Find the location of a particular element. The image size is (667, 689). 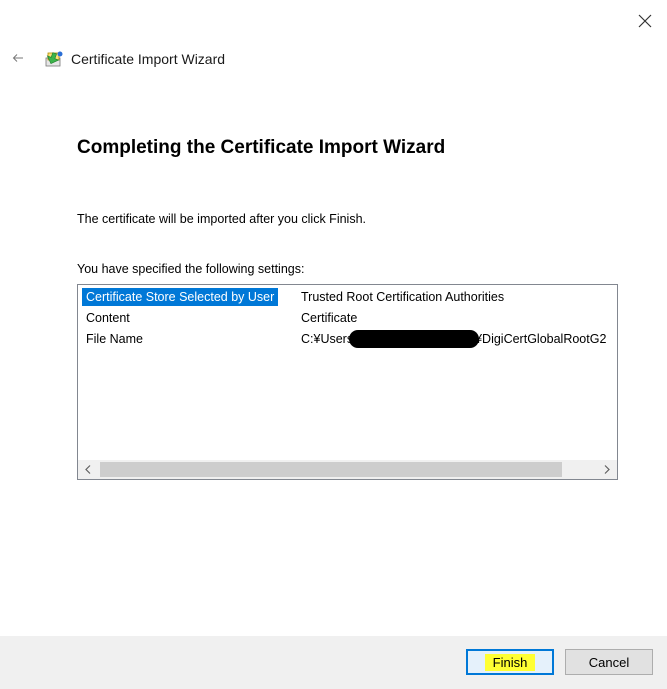

list-row-key: Certificate Store Selected by User is located at coordinates (180, 297).